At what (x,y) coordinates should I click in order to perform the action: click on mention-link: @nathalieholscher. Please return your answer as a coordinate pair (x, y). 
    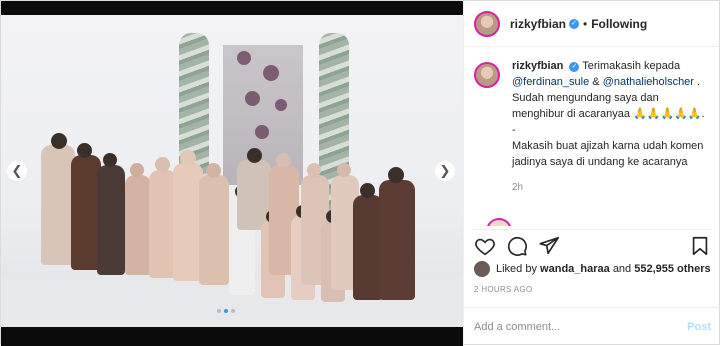
    Looking at the image, I should click on (648, 82).